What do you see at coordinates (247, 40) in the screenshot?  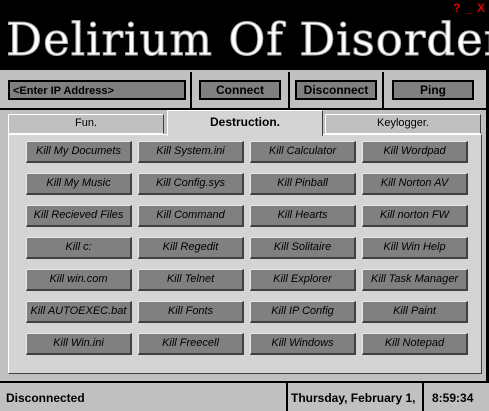 I see `app-logo-title: Delirium Of Disorder` at bounding box center [247, 40].